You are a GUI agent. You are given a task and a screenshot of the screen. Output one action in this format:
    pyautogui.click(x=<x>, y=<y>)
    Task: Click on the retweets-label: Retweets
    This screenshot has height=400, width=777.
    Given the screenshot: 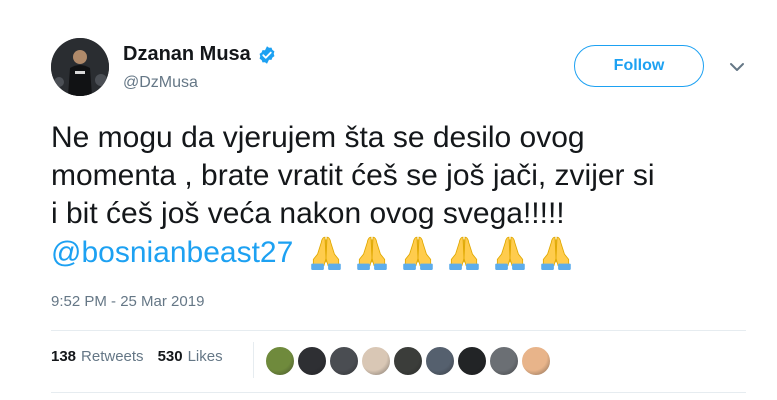 What is the action you would take?
    pyautogui.click(x=112, y=356)
    